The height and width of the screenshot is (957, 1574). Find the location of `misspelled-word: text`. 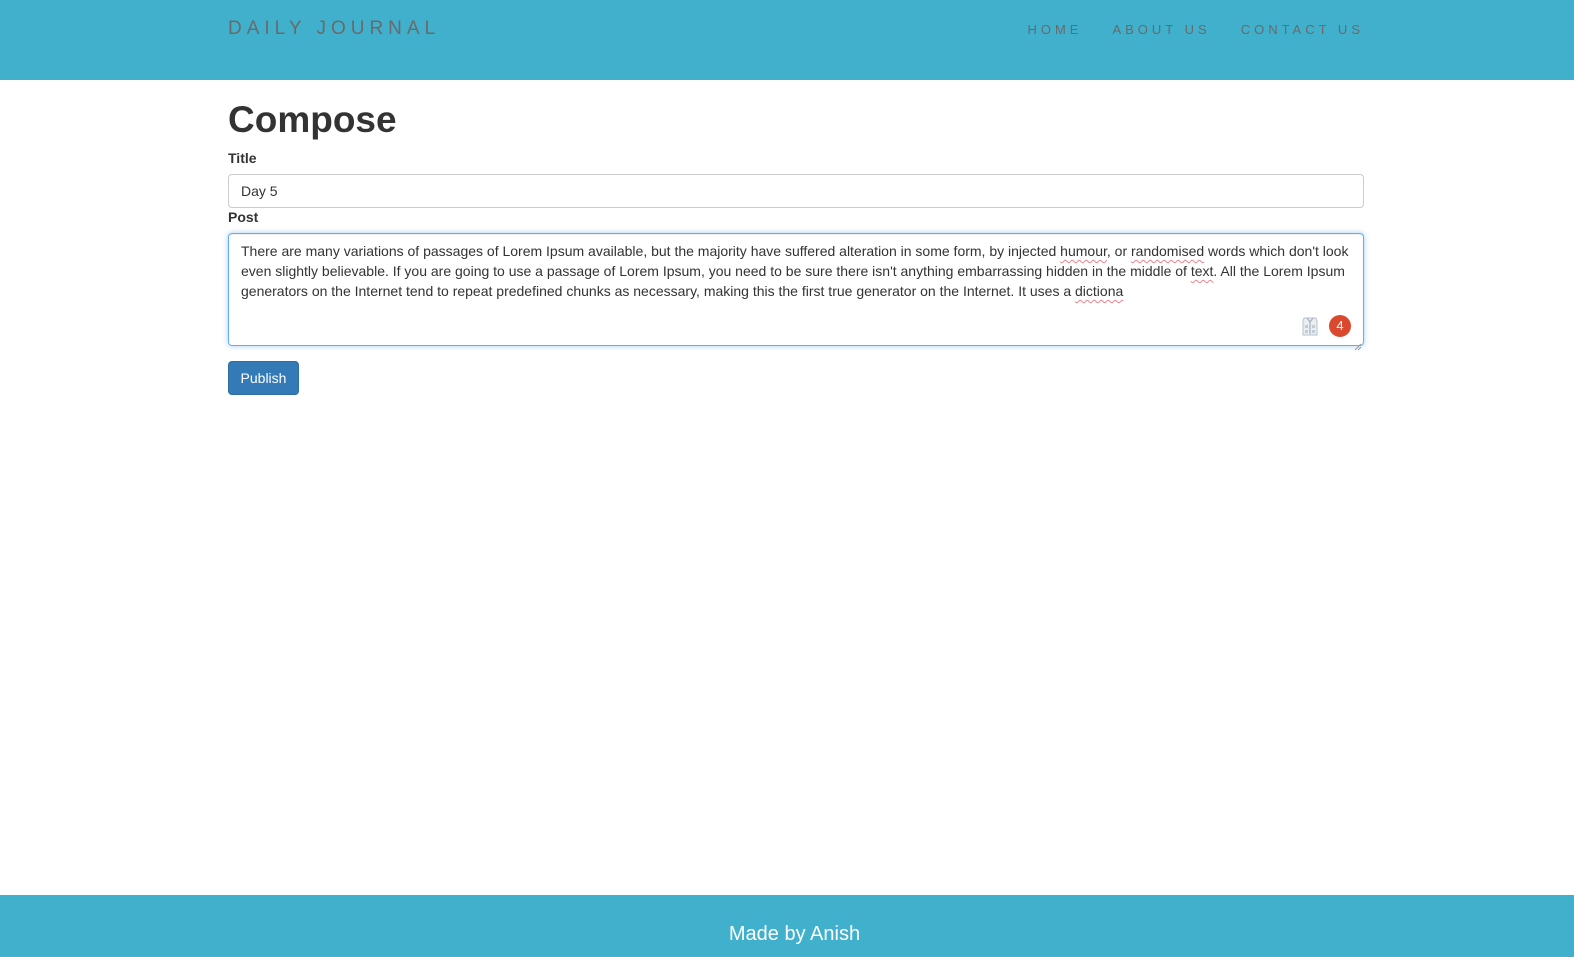

misspelled-word: text is located at coordinates (1202, 271).